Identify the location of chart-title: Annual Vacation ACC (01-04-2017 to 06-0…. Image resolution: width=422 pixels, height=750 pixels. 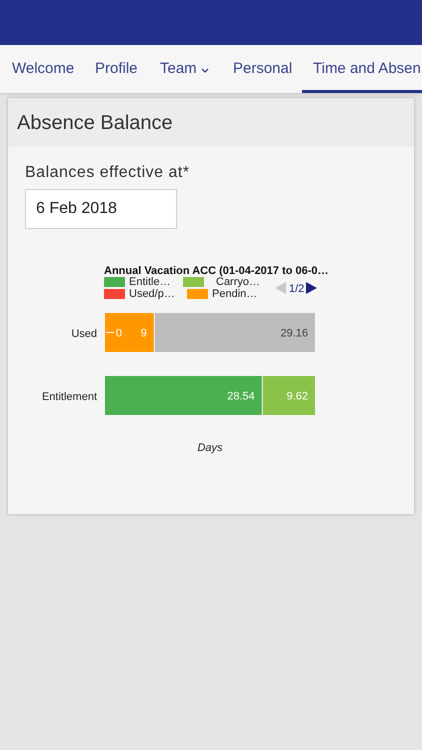
(216, 271).